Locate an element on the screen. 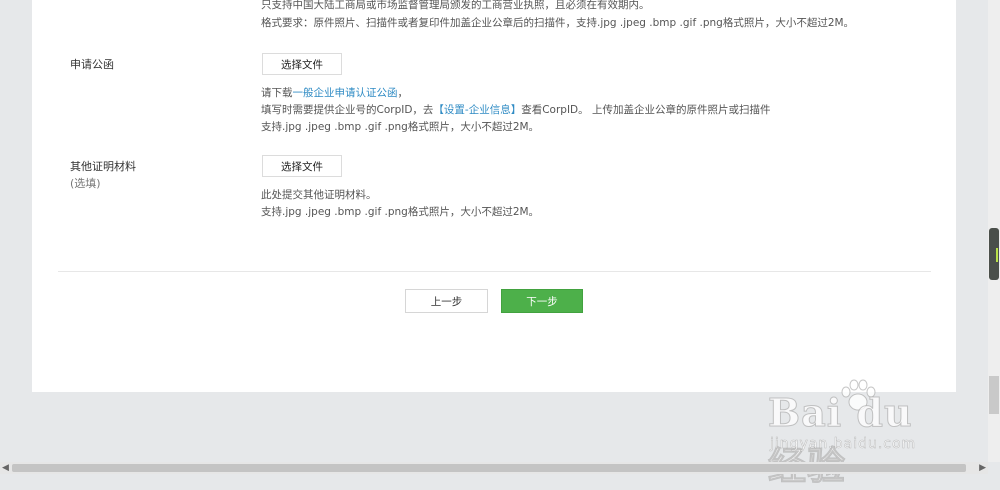 This screenshot has width=1000, height=490. other-docs-choose-file-button: 选择文件 is located at coordinates (302, 166).